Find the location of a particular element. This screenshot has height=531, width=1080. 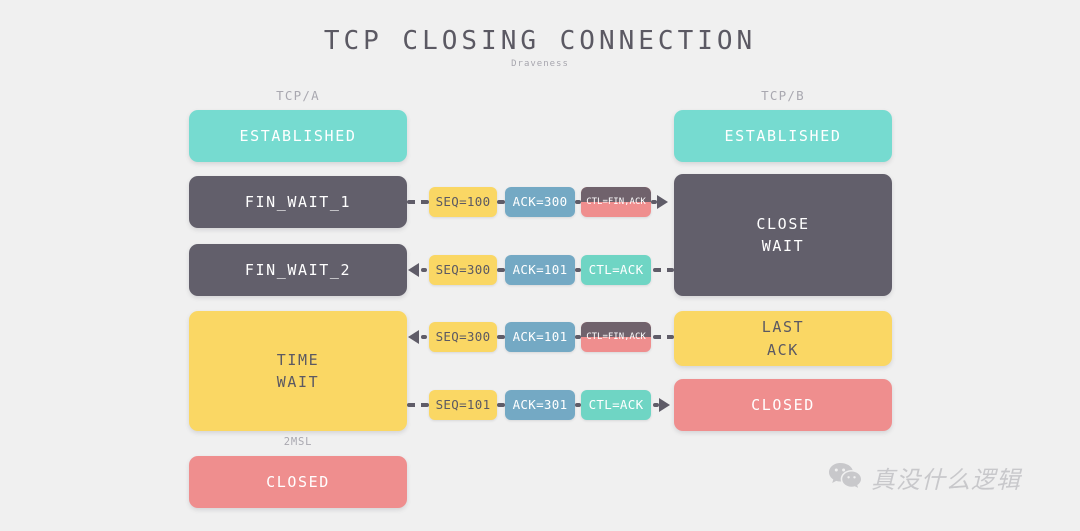

state-box-left-fin-wait-1: FIN_WAIT_1 is located at coordinates (298, 202).